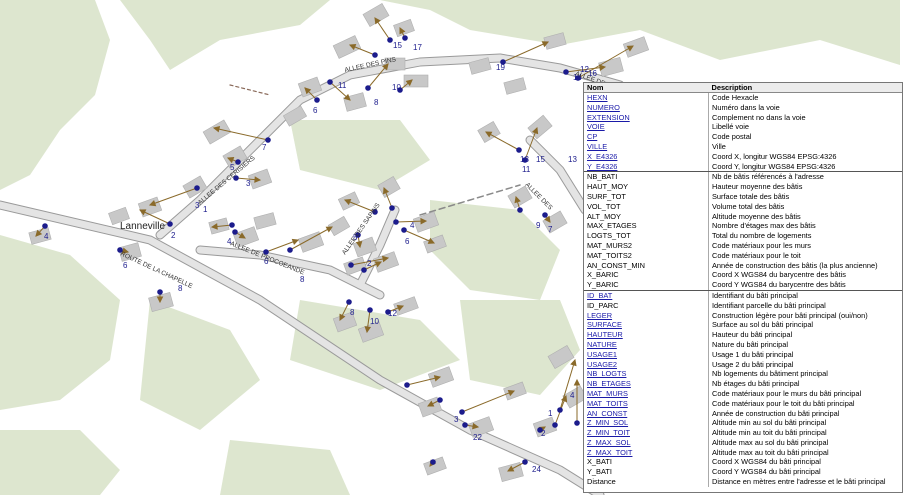 The image size is (905, 495). What do you see at coordinates (779, 275) in the screenshot?
I see `field-description: Coord X WGS84 du barycentre des bâtis` at bounding box center [779, 275].